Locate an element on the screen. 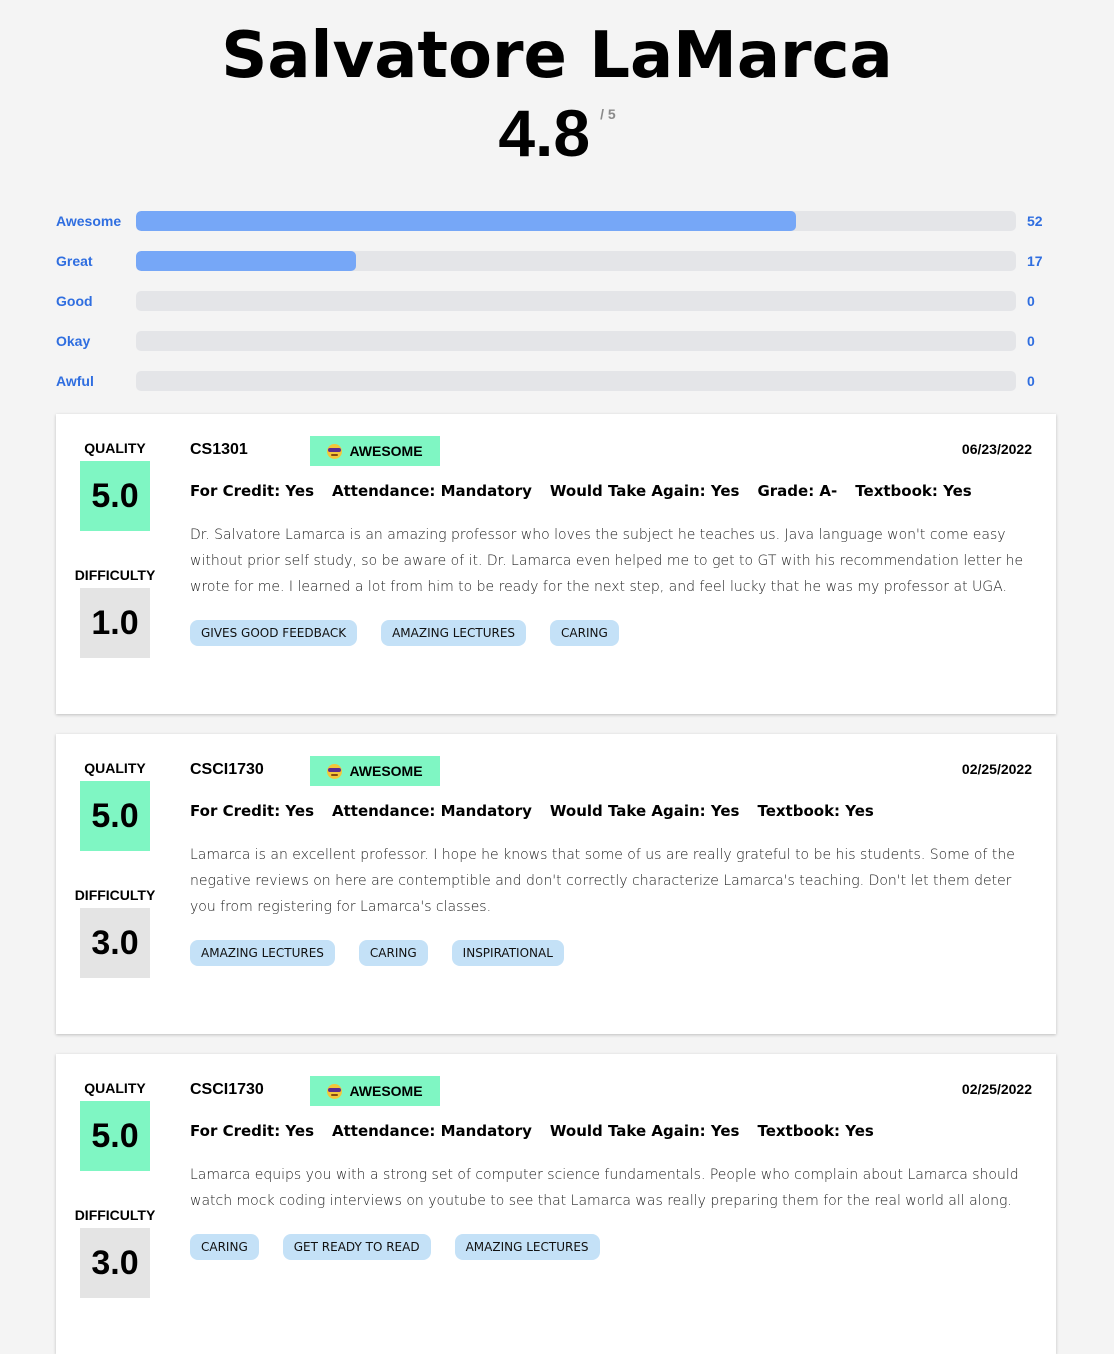 Image resolution: width=1114 pixels, height=1354 pixels. overall-rating: 4.8 / 5 is located at coordinates (556, 133).